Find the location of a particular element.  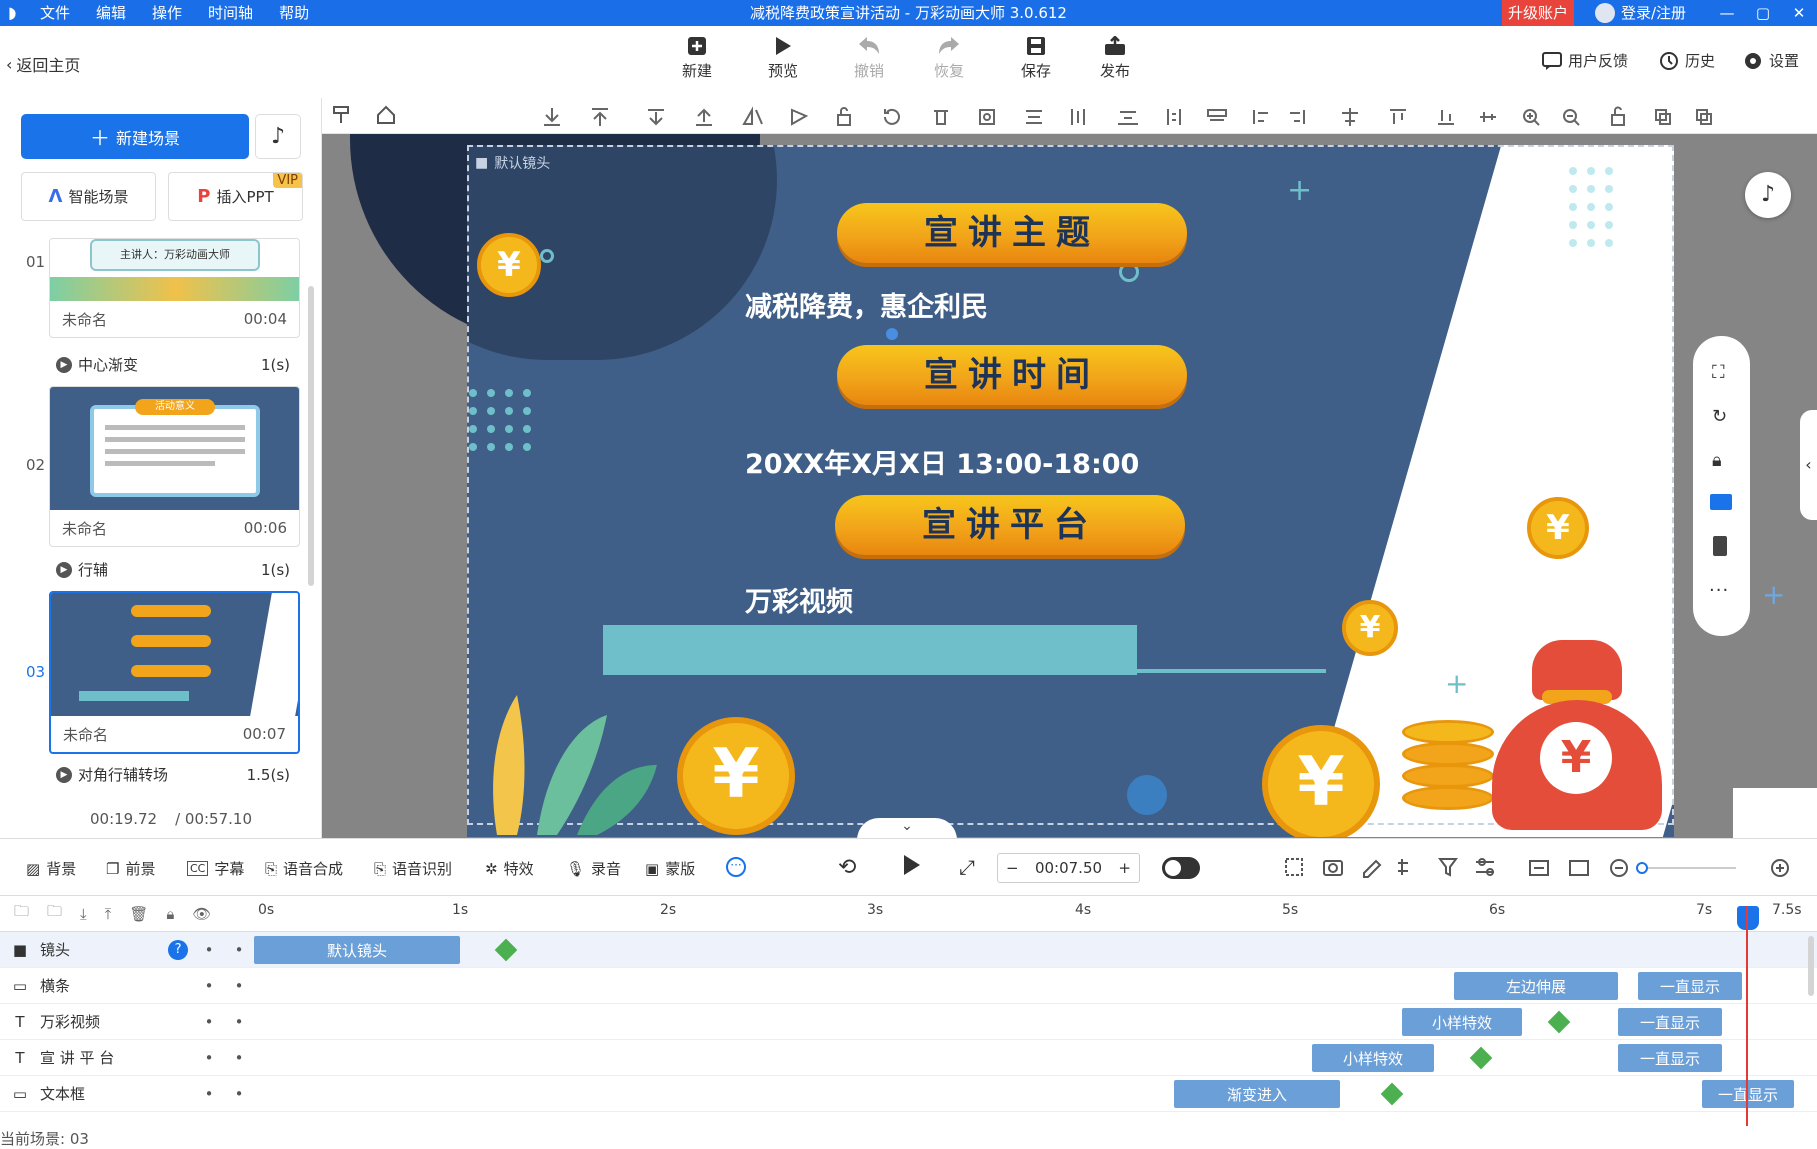

clip-fade-in: 渐变进入 is located at coordinates (1257, 1094).